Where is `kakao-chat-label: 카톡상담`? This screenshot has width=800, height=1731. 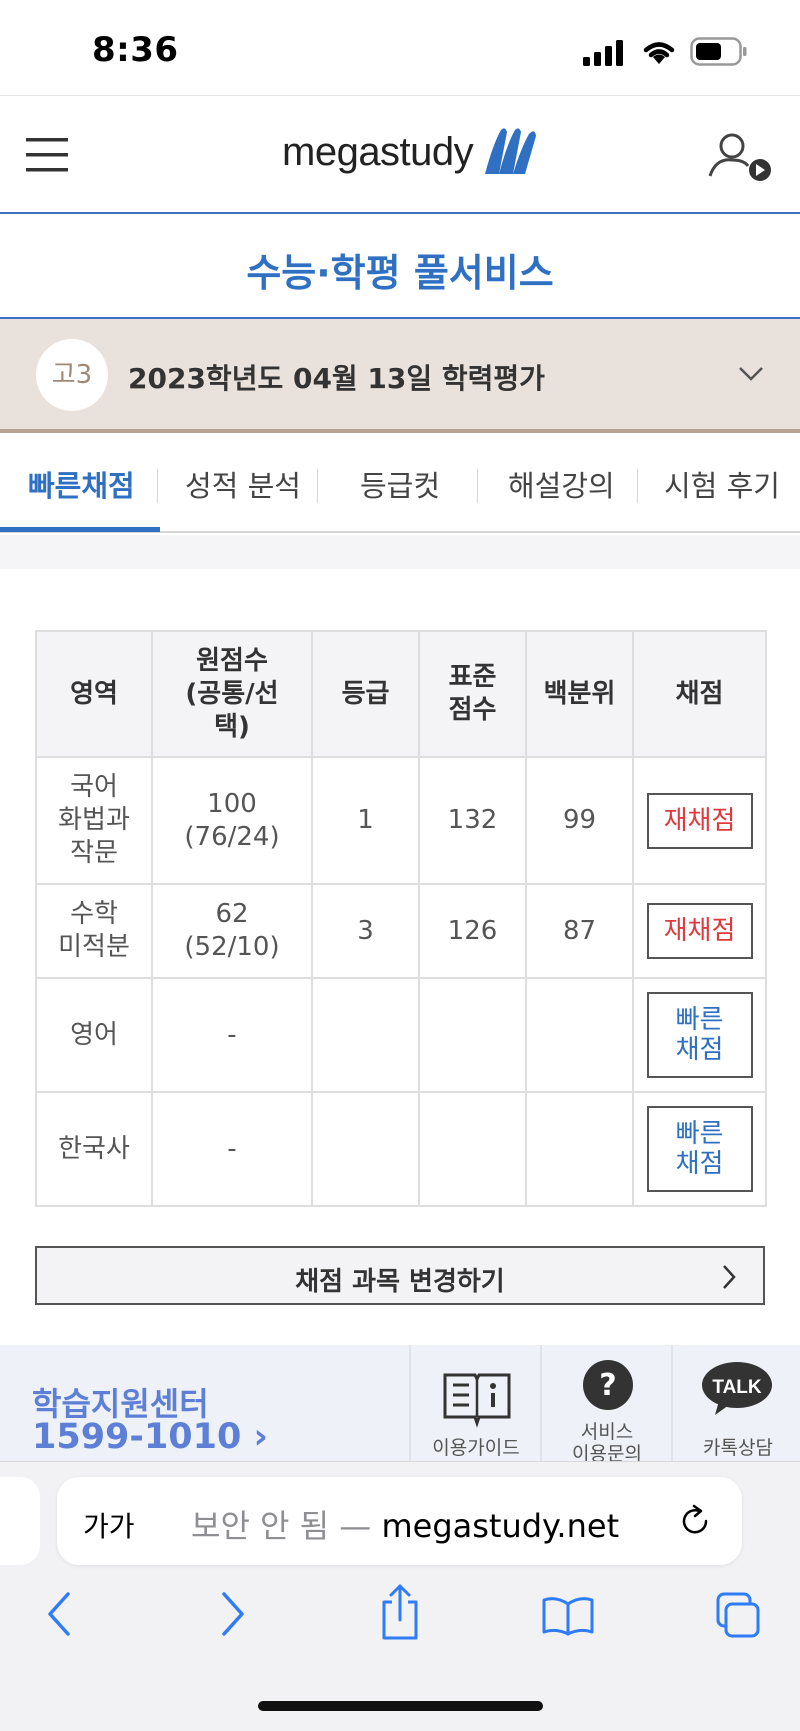 kakao-chat-label: 카톡상담 is located at coordinates (738, 1448).